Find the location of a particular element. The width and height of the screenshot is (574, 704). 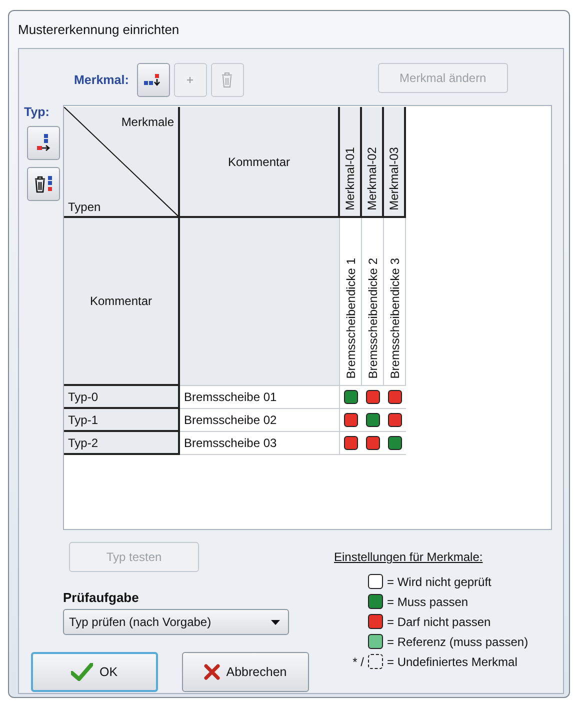

table-cell: Bremsscheibendicke 2 is located at coordinates (373, 302).